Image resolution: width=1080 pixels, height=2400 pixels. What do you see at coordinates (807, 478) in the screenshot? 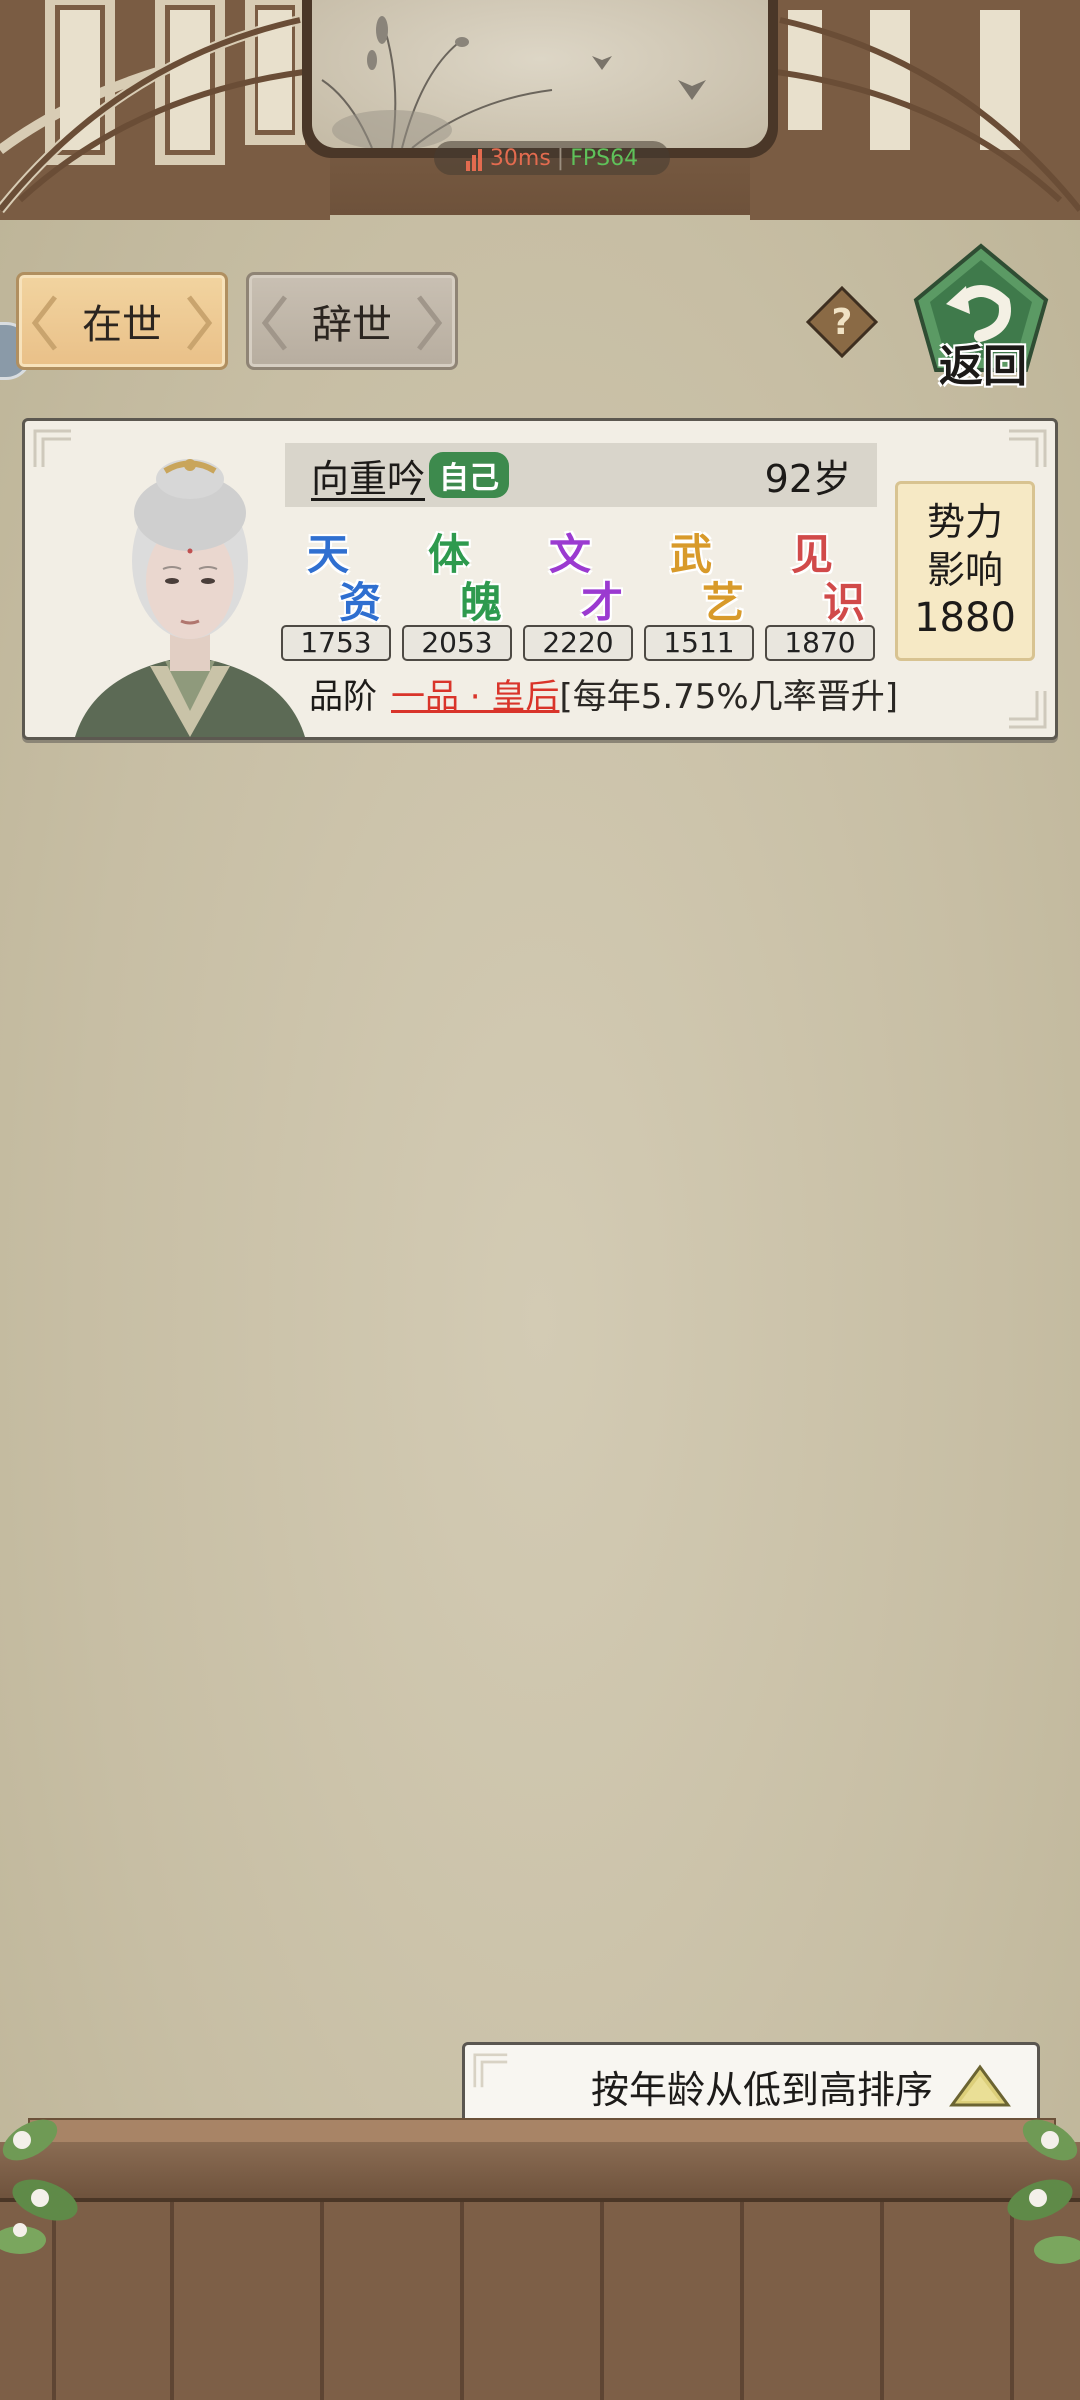
I see `character-age: 92岁` at bounding box center [807, 478].